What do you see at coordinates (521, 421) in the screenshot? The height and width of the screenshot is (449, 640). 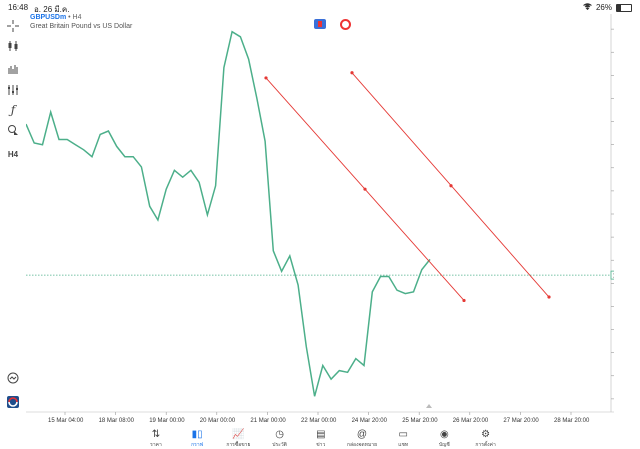 I see `time-tick-label: 27 Mar 20:00` at bounding box center [521, 421].